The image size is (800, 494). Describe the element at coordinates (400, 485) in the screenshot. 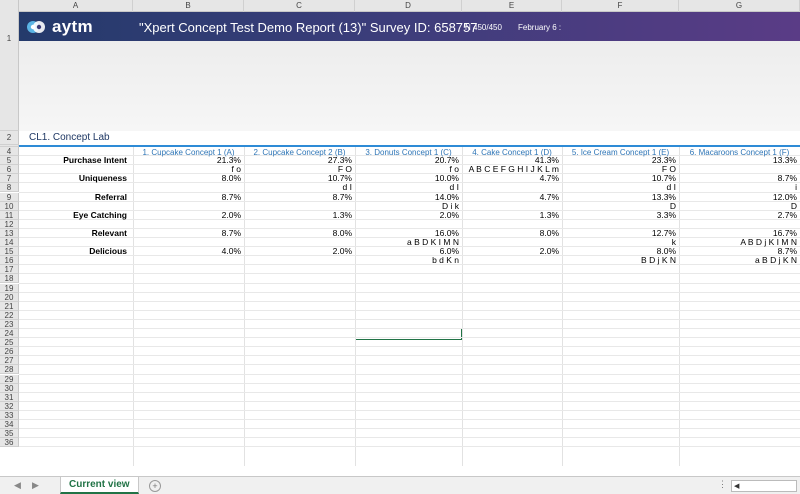

I see `sheet-tab-bar: ◀ ▶ Current view + ⋮ ◀` at that location.